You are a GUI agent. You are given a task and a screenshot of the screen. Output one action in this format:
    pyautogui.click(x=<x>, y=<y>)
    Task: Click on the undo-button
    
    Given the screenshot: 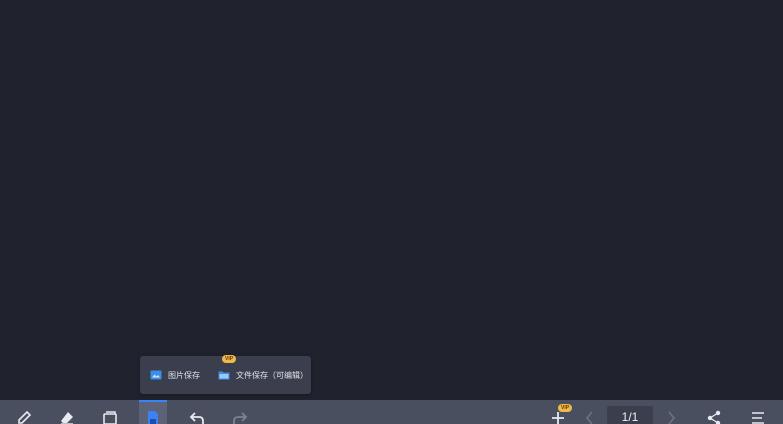 What is the action you would take?
    pyautogui.click(x=197, y=412)
    